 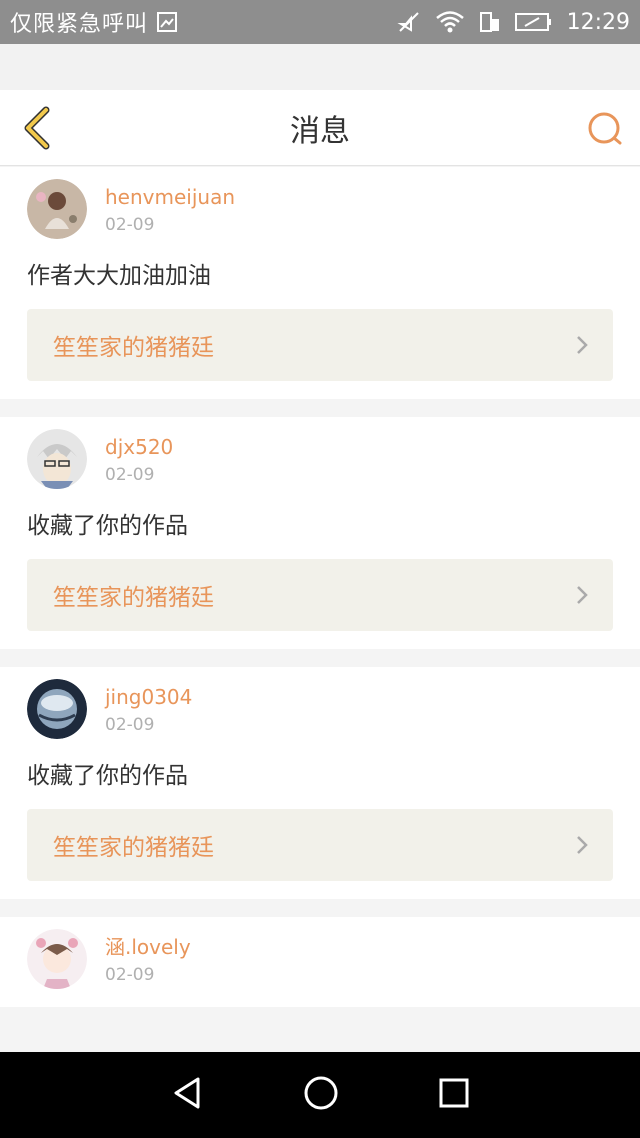 I want to click on message-text: 作者大大加油加油, so click(x=119, y=276).